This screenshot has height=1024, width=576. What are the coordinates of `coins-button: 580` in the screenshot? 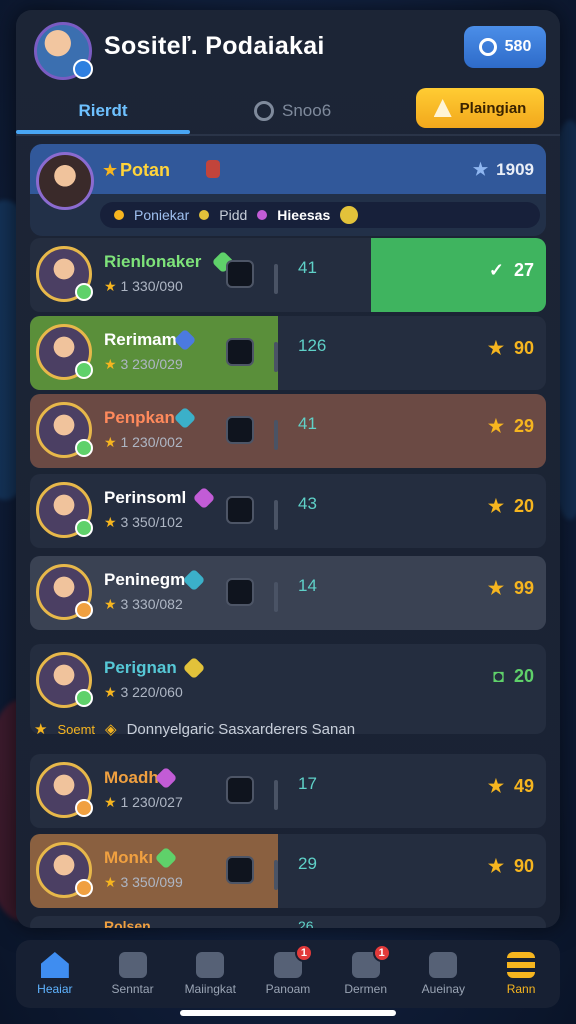 It's located at (505, 47).